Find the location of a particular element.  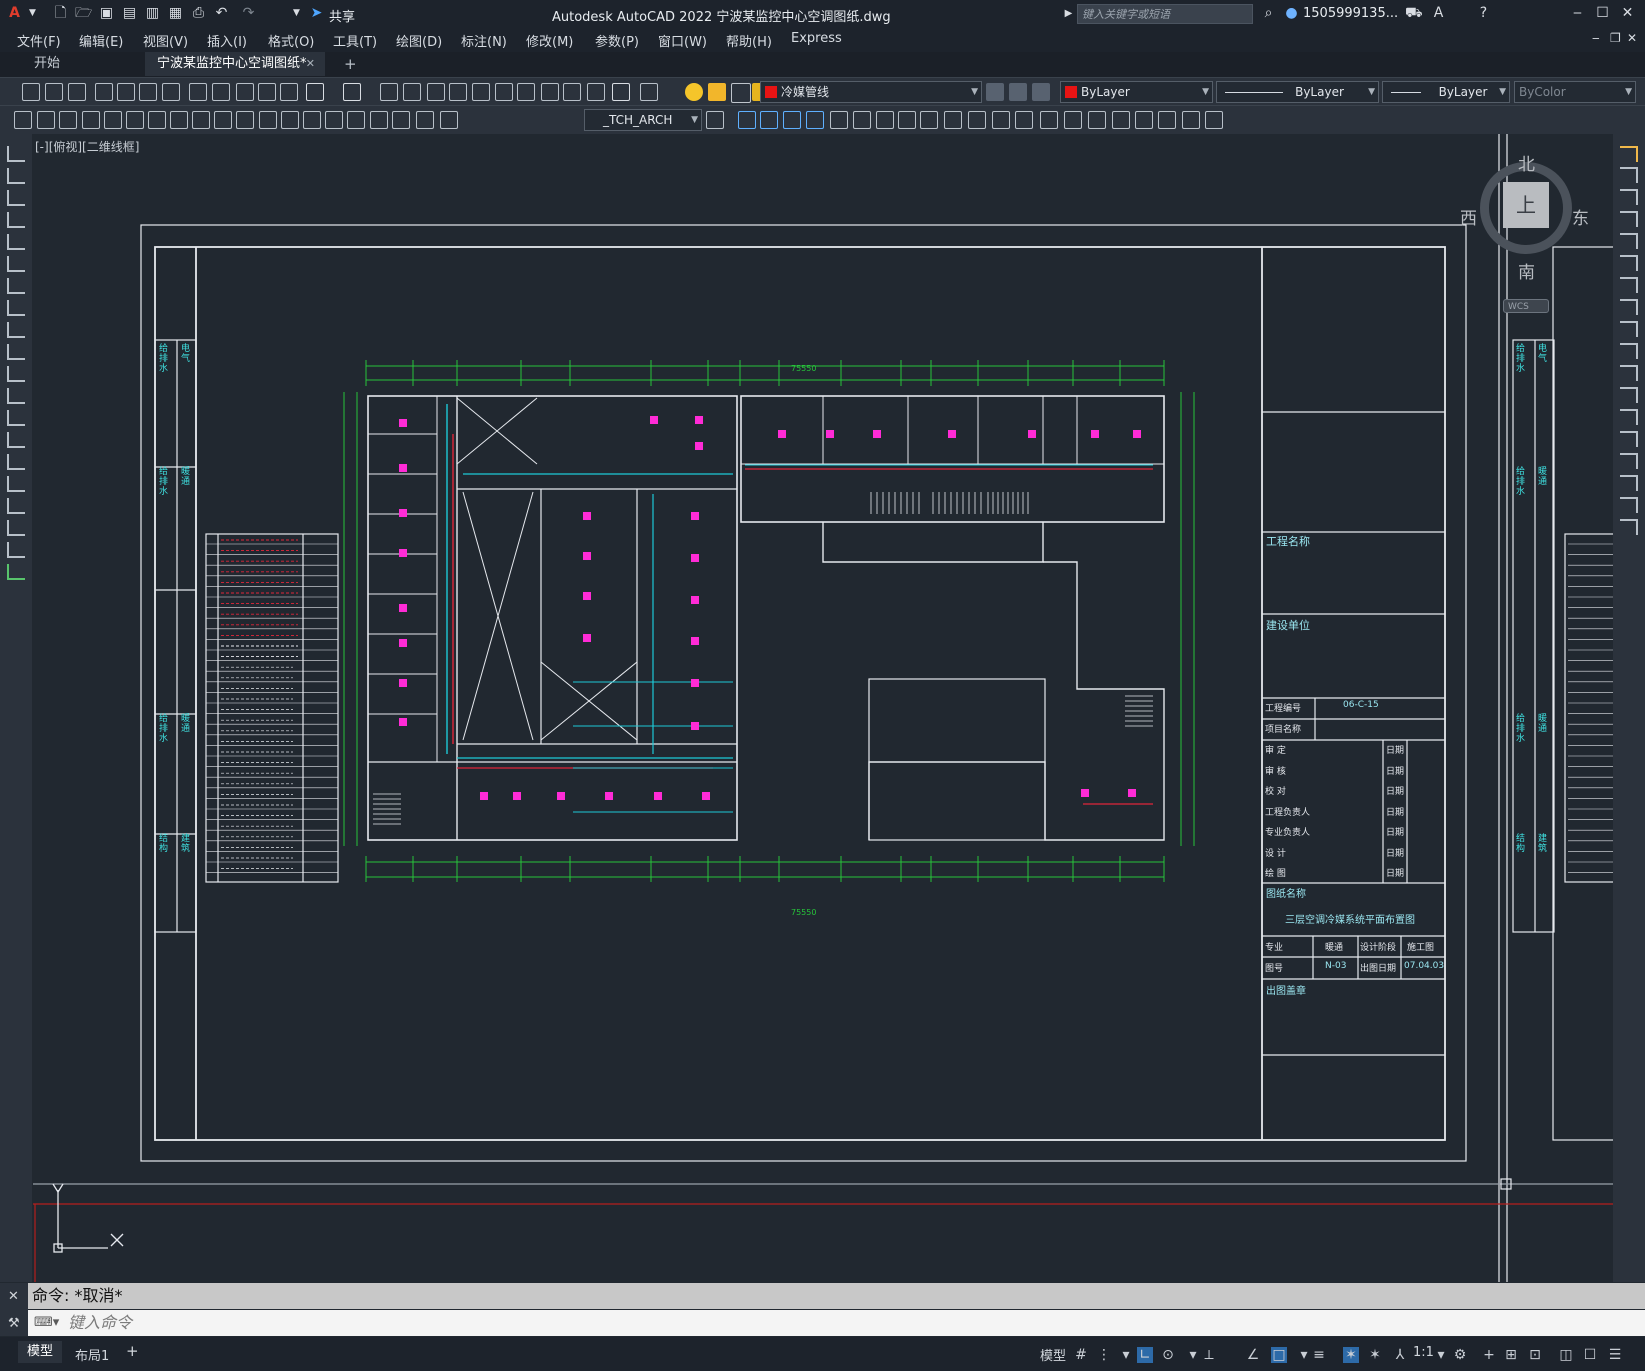

autodesk-a360-icon: A is located at coordinates (1438, 13).